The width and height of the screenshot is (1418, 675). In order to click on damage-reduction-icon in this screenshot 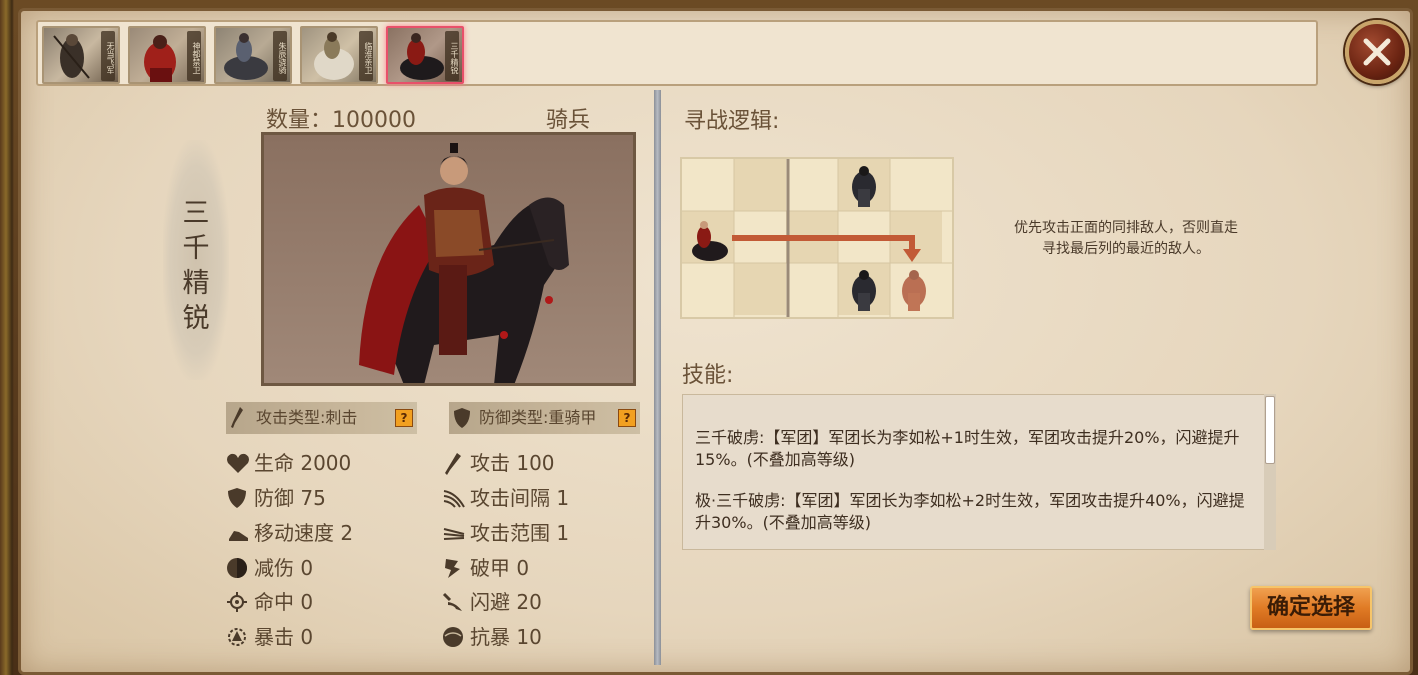, I will do `click(237, 568)`.